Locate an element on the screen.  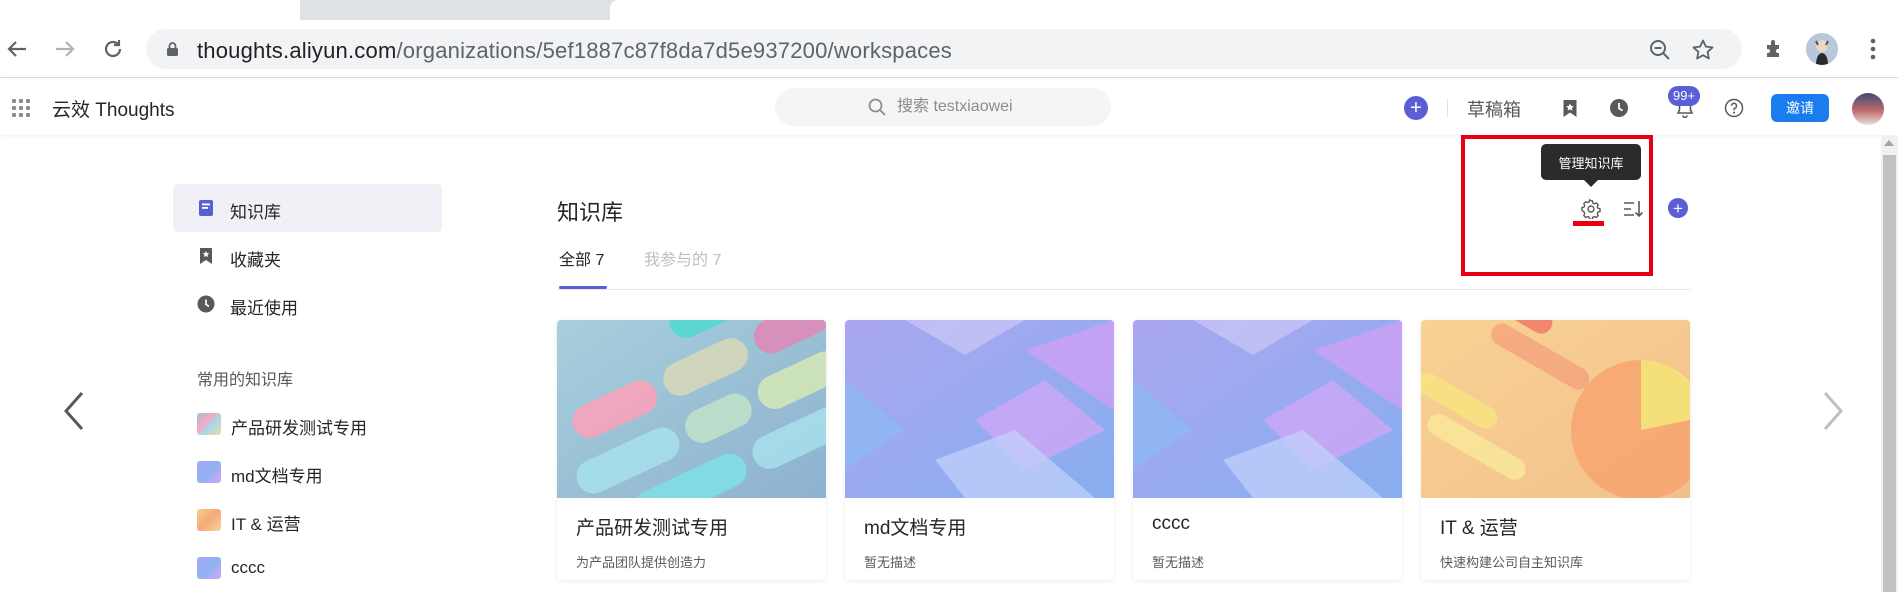
search-input is located at coordinates (997, 107).